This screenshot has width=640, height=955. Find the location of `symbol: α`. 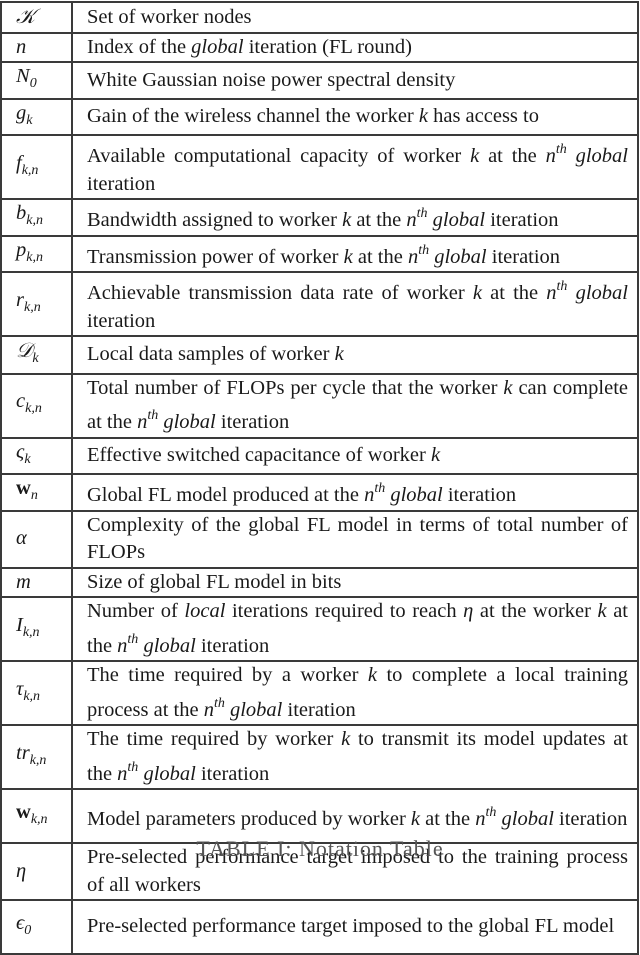

symbol: α is located at coordinates (21, 538).